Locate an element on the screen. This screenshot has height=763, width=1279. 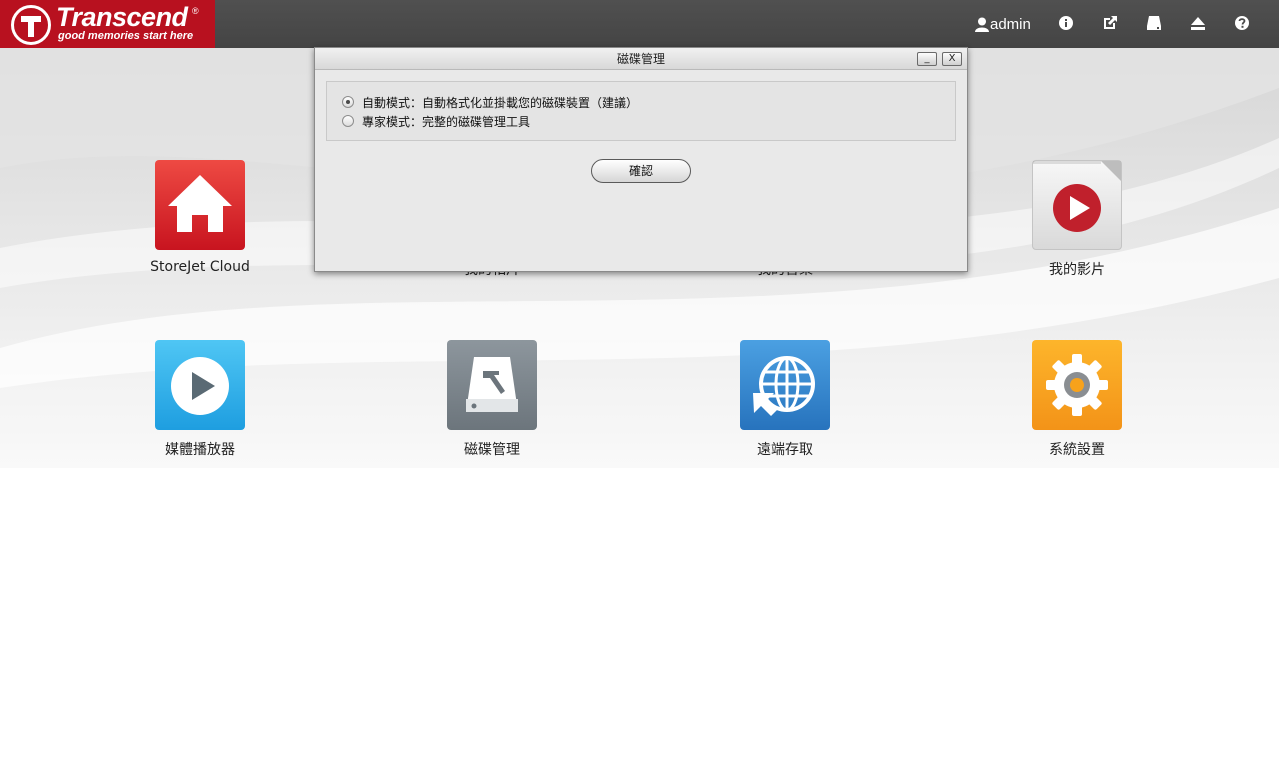
app-label: 系統設置 is located at coordinates (1077, 450).